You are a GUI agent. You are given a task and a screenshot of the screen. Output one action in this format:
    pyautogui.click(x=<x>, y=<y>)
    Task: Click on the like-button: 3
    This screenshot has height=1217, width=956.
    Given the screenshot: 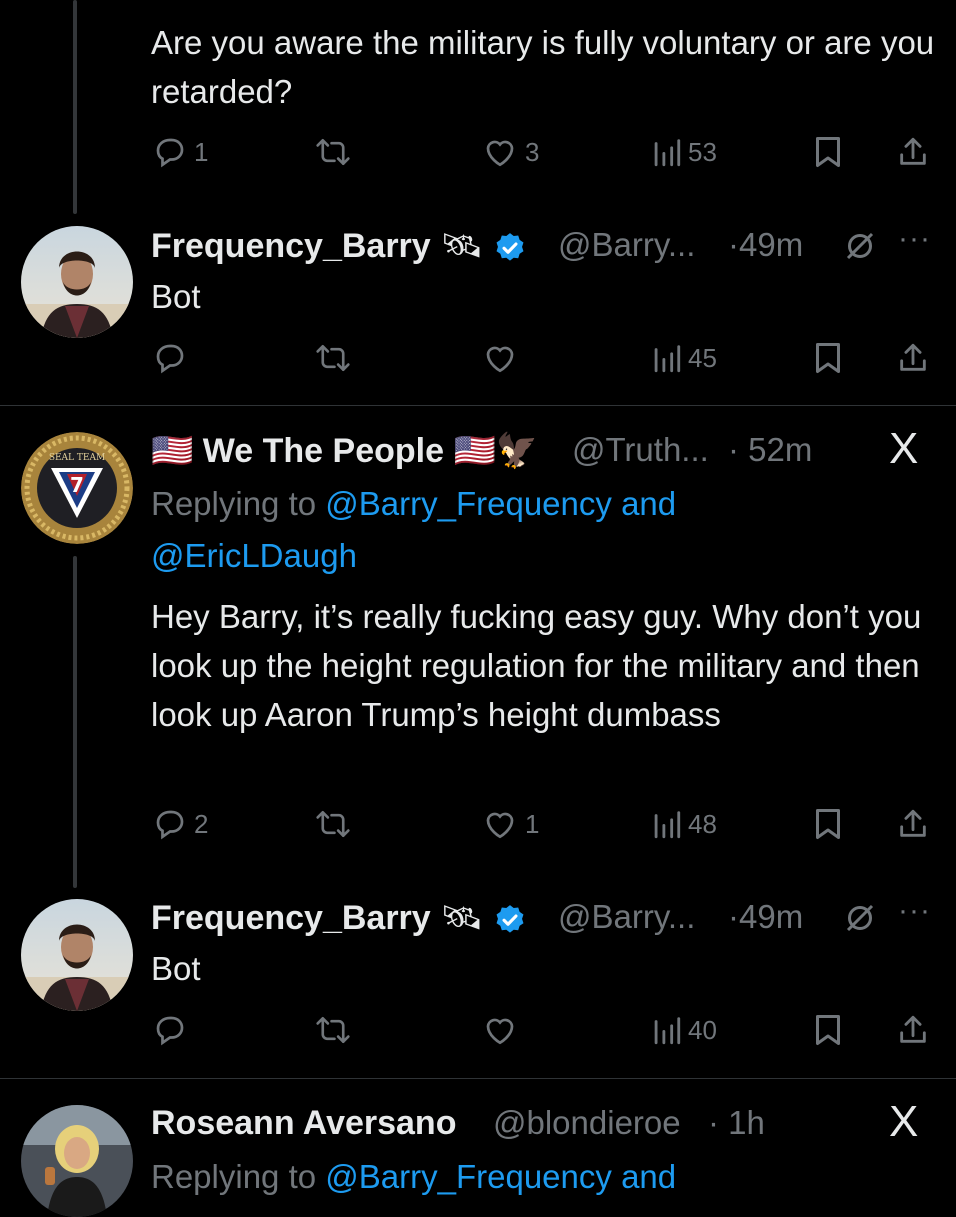 What is the action you would take?
    pyautogui.click(x=510, y=152)
    